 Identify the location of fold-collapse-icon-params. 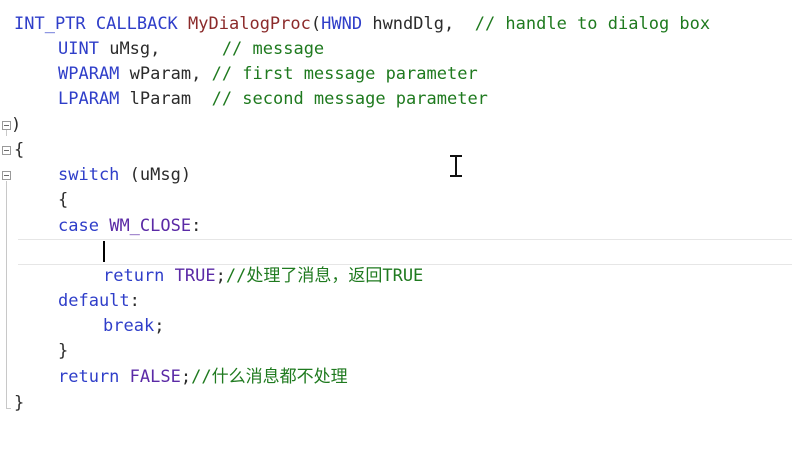
(6, 125).